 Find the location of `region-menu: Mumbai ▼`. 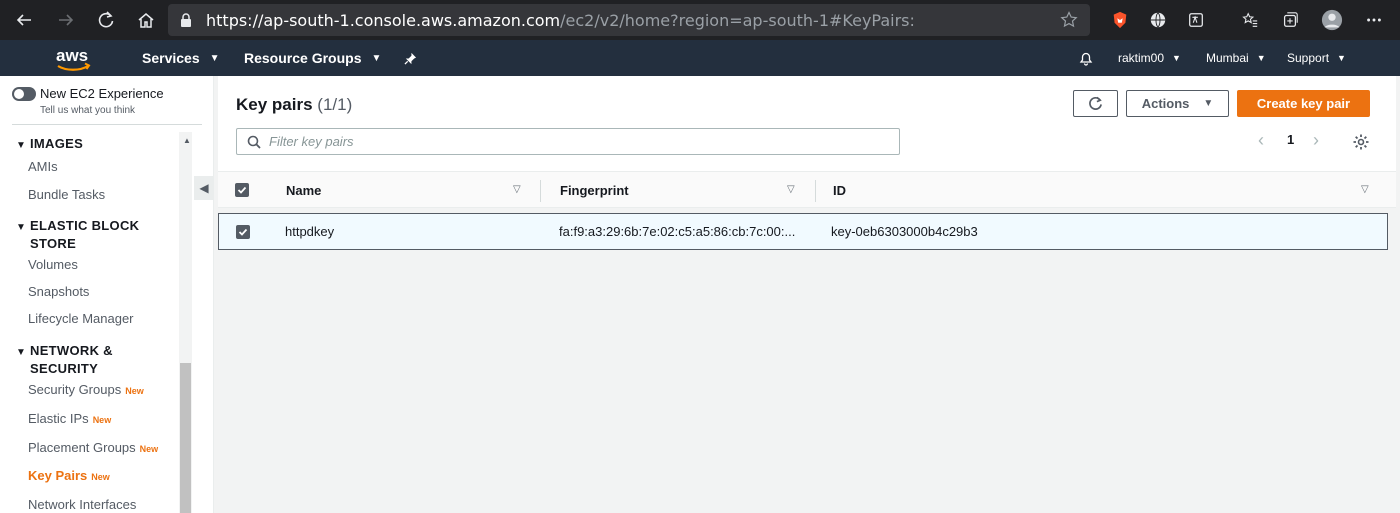

region-menu: Mumbai ▼ is located at coordinates (1236, 58).